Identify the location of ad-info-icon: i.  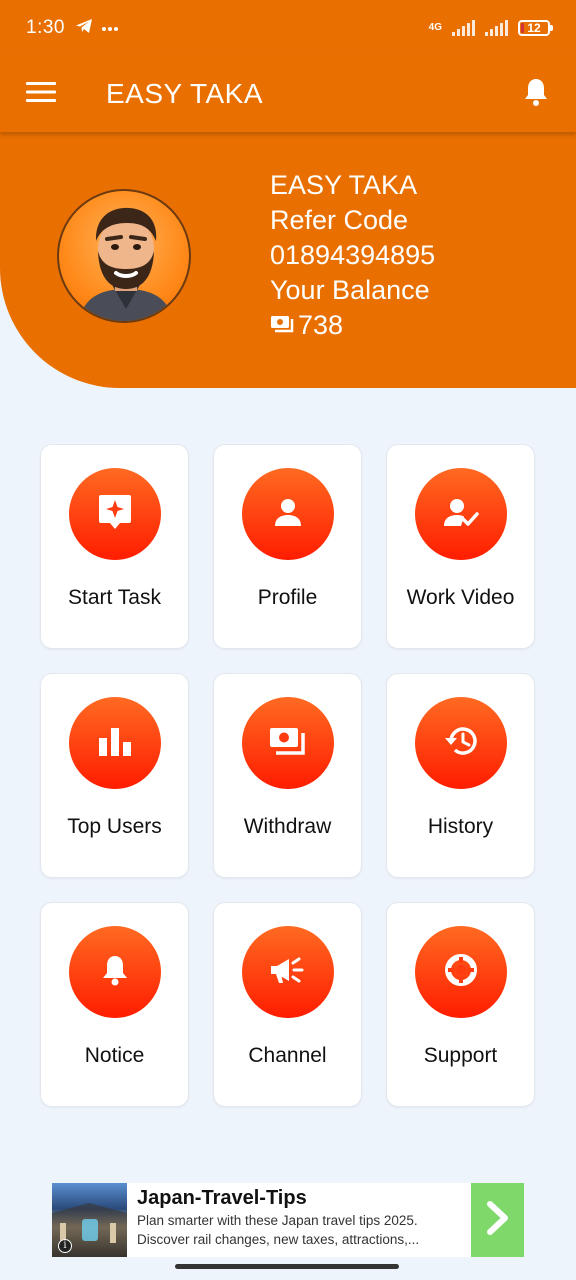
(65, 1246).